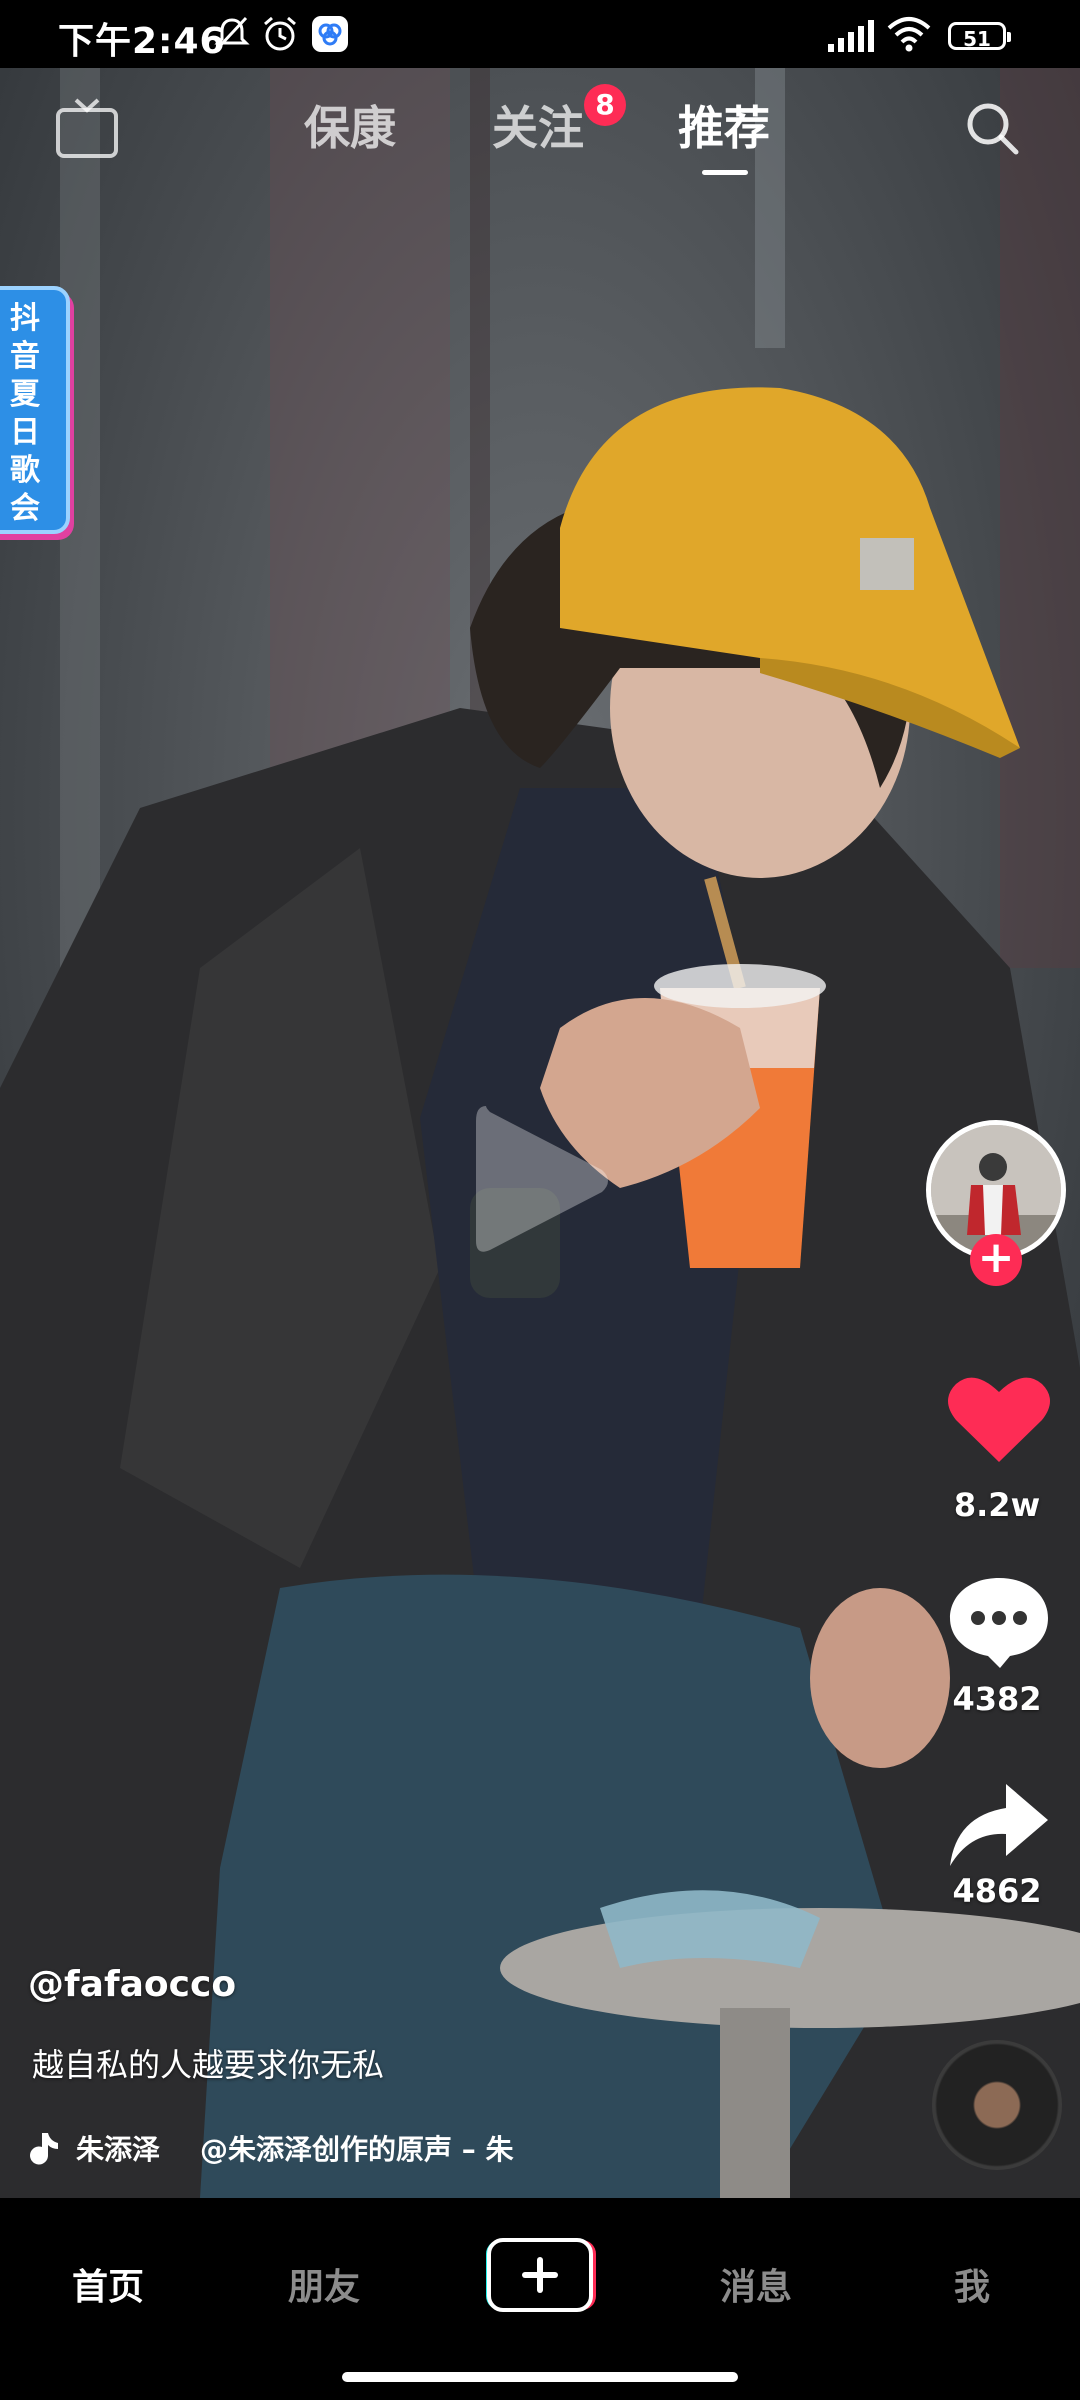 This screenshot has height=2400, width=1080. Describe the element at coordinates (997, 1891) in the screenshot. I see `share-count: 4862` at that location.